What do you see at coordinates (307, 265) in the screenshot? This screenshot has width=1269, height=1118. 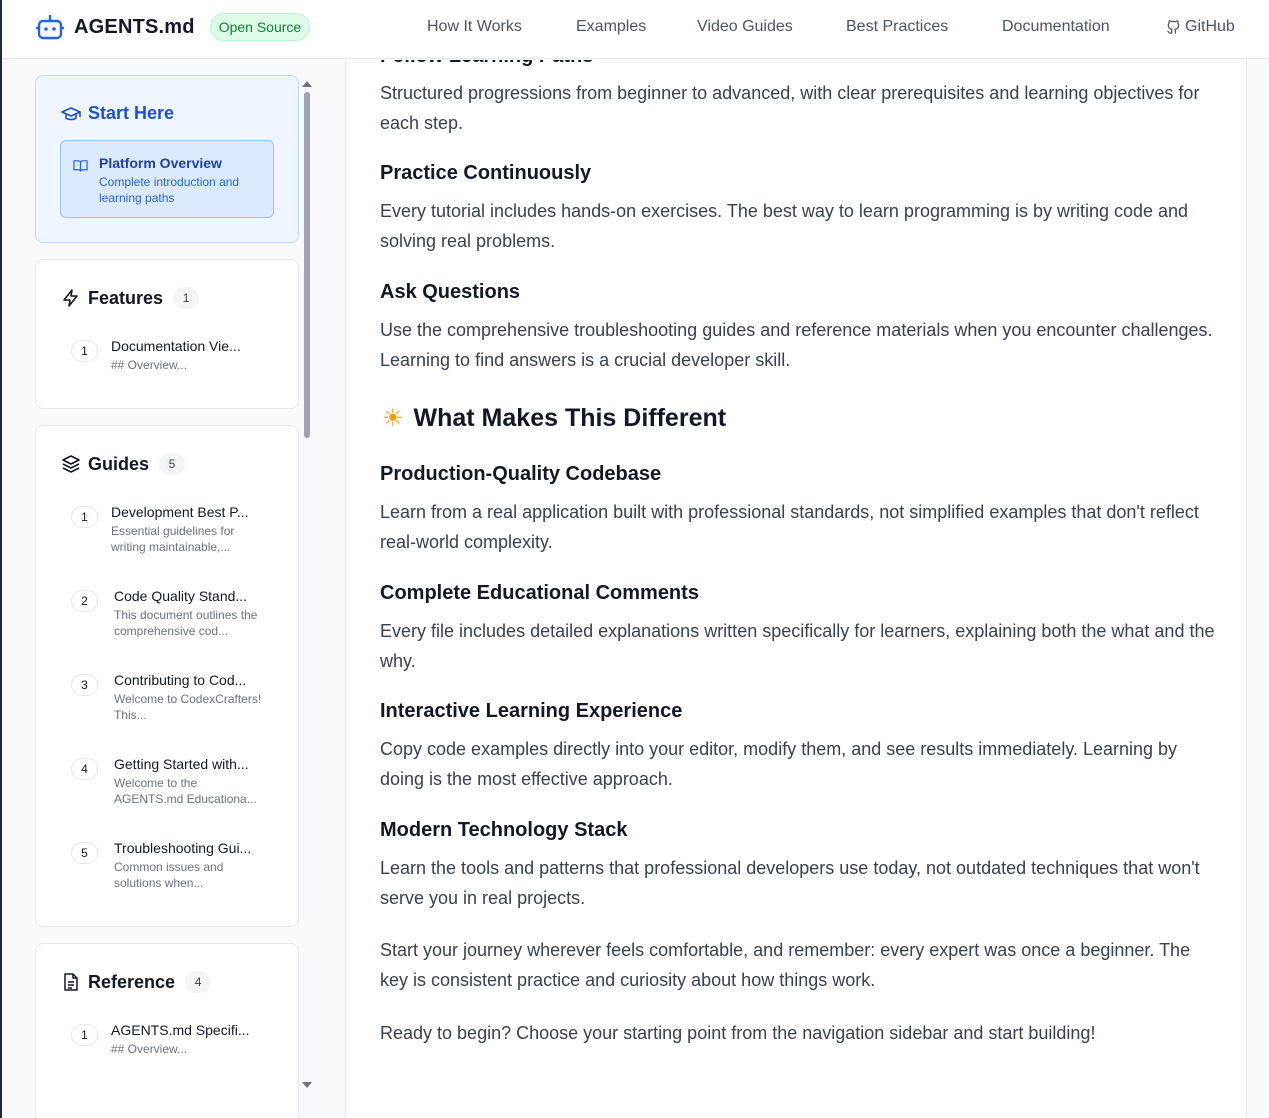 I see `sidebar-scroll-thumb` at bounding box center [307, 265].